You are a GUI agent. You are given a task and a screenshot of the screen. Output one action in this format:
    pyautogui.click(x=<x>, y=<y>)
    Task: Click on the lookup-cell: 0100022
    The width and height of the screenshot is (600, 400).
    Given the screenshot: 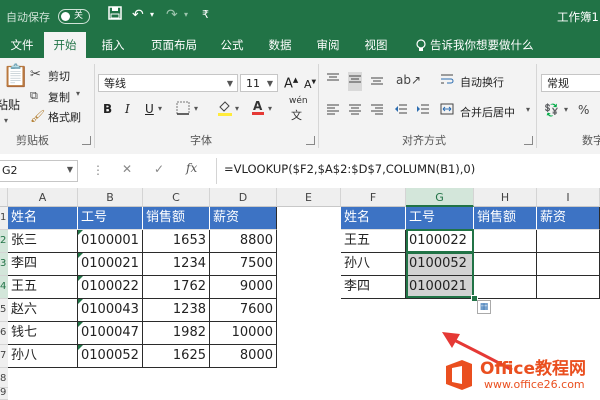 What is the action you would take?
    pyautogui.click(x=440, y=241)
    